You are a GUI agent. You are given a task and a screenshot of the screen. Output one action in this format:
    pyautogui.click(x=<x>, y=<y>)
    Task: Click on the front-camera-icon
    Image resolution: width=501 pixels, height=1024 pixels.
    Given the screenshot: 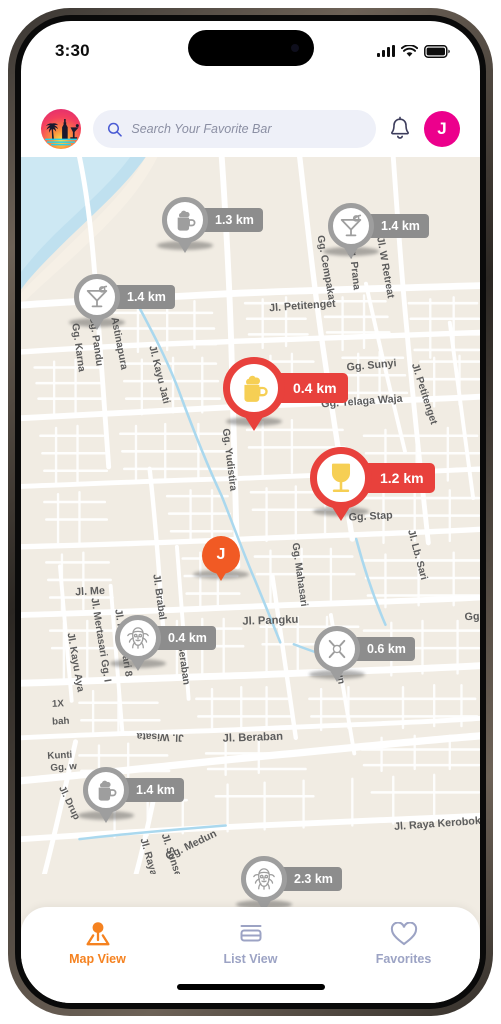 What is the action you would take?
    pyautogui.click(x=294, y=48)
    